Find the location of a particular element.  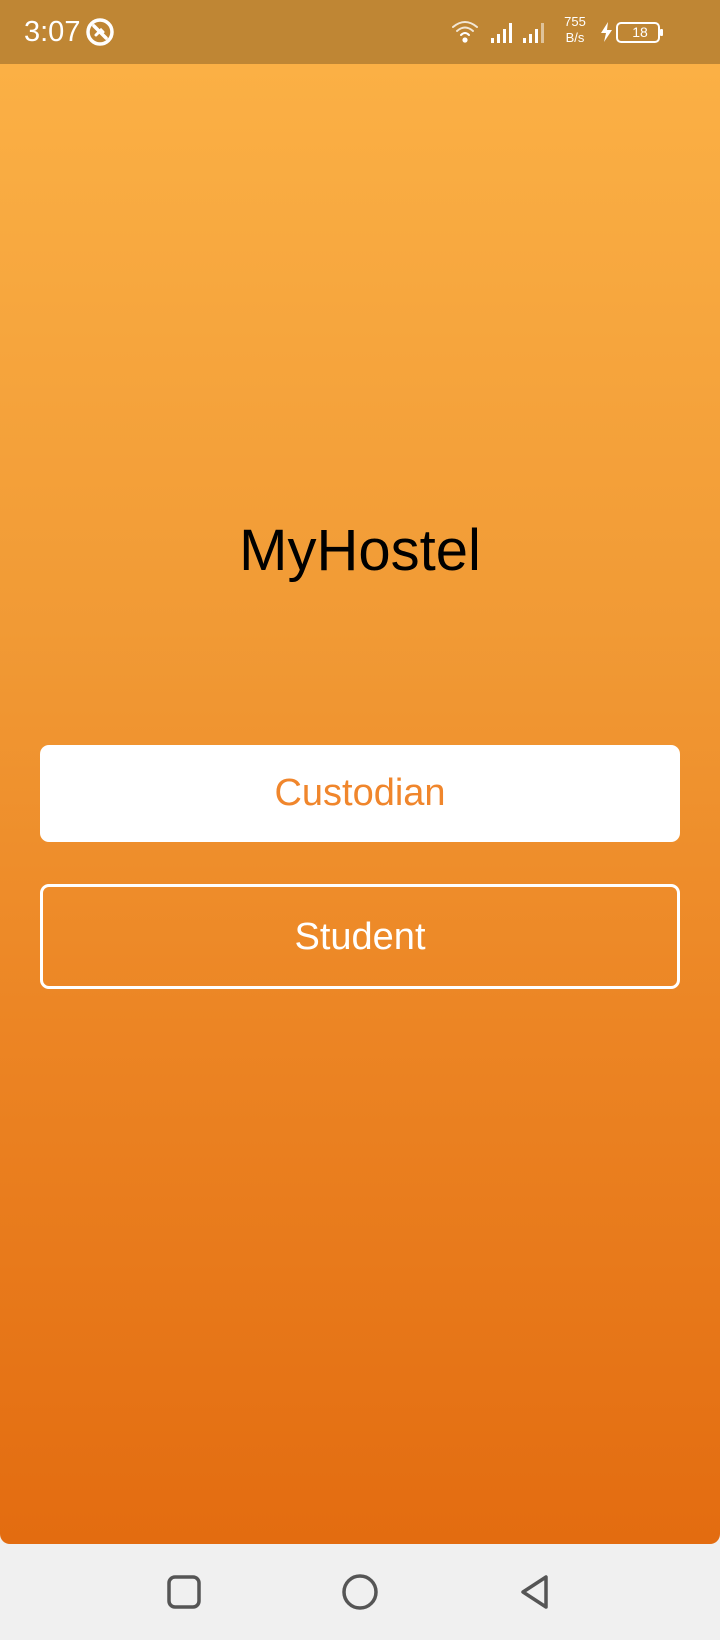

back-icon is located at coordinates (536, 1592).